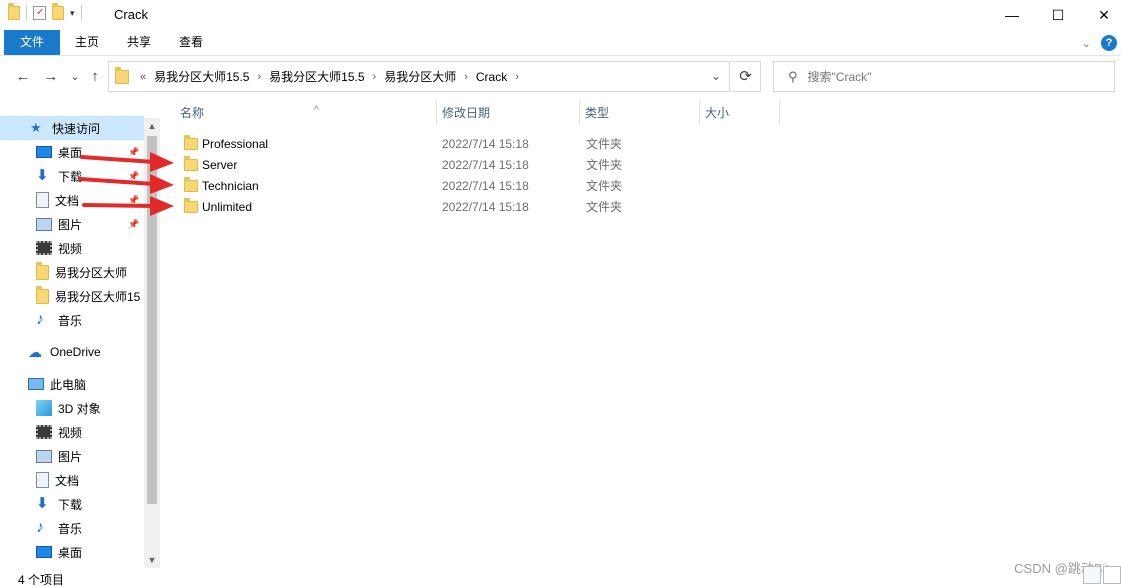 Image resolution: width=1121 pixels, height=587 pixels. Describe the element at coordinates (67, 480) in the screenshot. I see `sidebar-item-label: 文档` at that location.